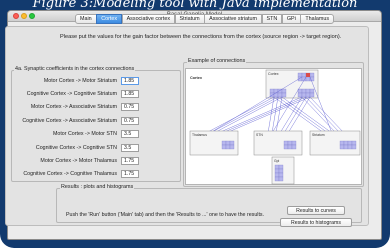  Describe the element at coordinates (84, 134) in the screenshot. I see `param-label: Motor Cortex -> Motor STN` at that location.